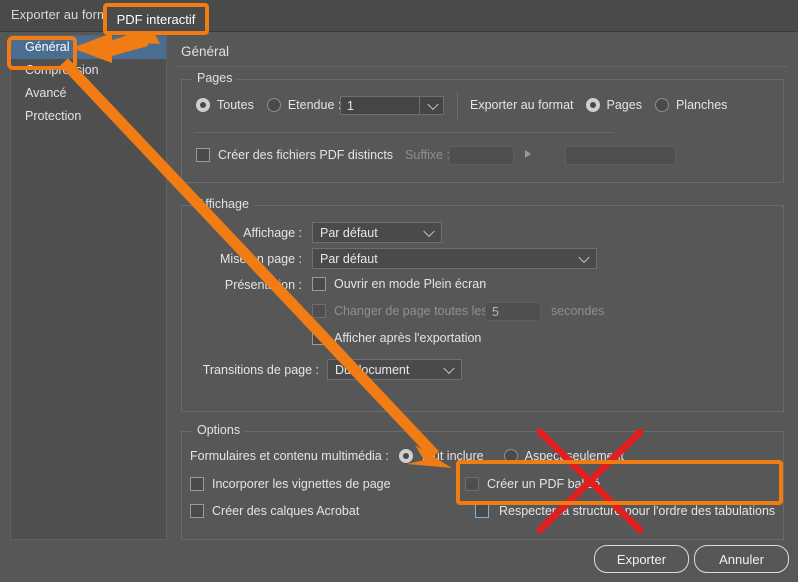  I want to click on highlight-ring-general, so click(42, 53).